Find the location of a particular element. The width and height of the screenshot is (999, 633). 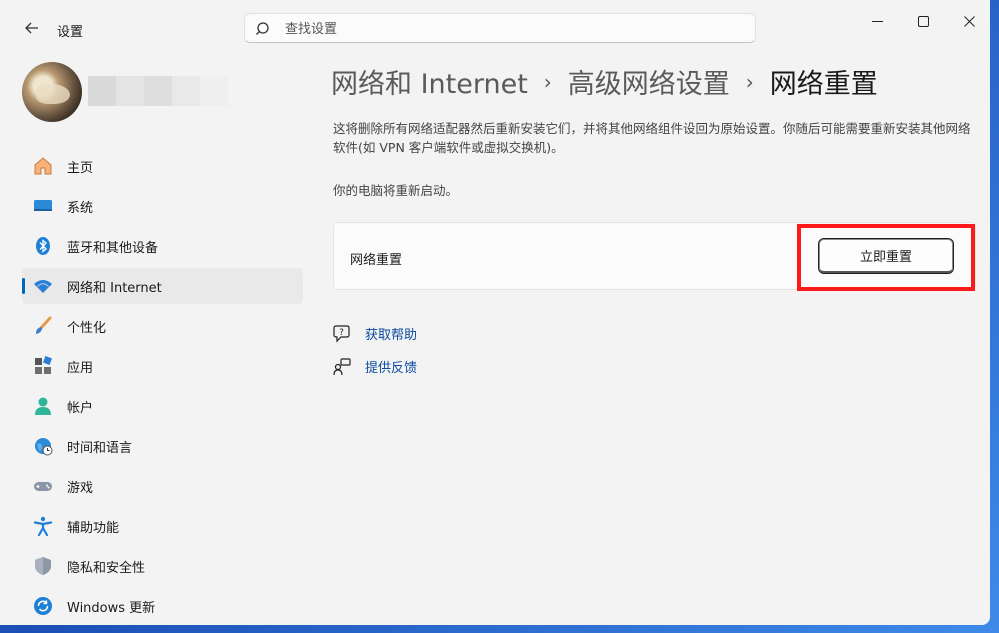

sidebar-item-gaming: 游戏 is located at coordinates (162, 486).